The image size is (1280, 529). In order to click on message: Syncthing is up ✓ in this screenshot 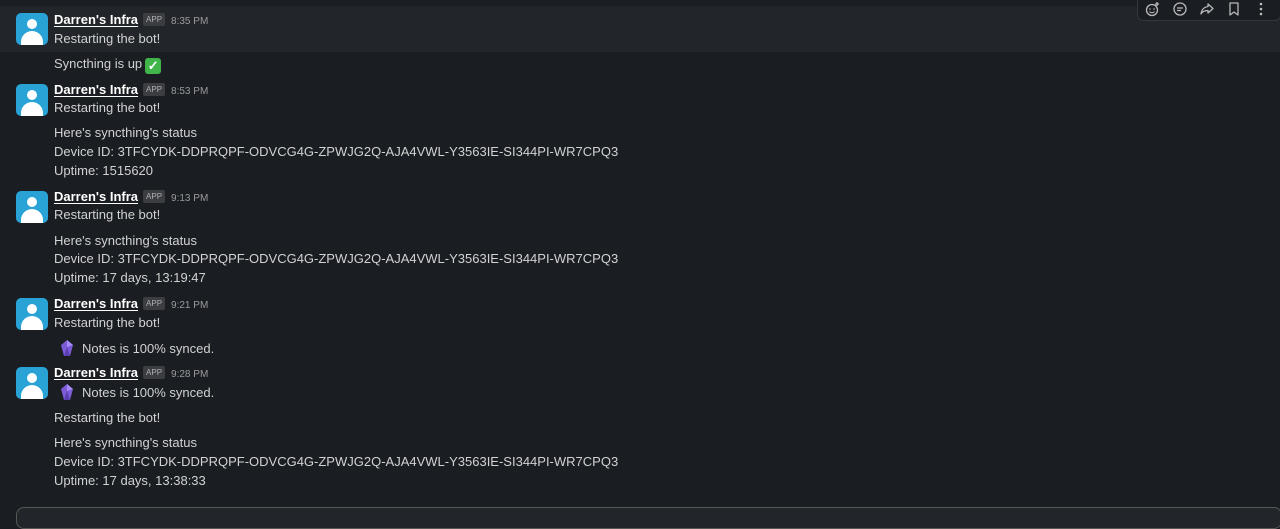, I will do `click(640, 64)`.